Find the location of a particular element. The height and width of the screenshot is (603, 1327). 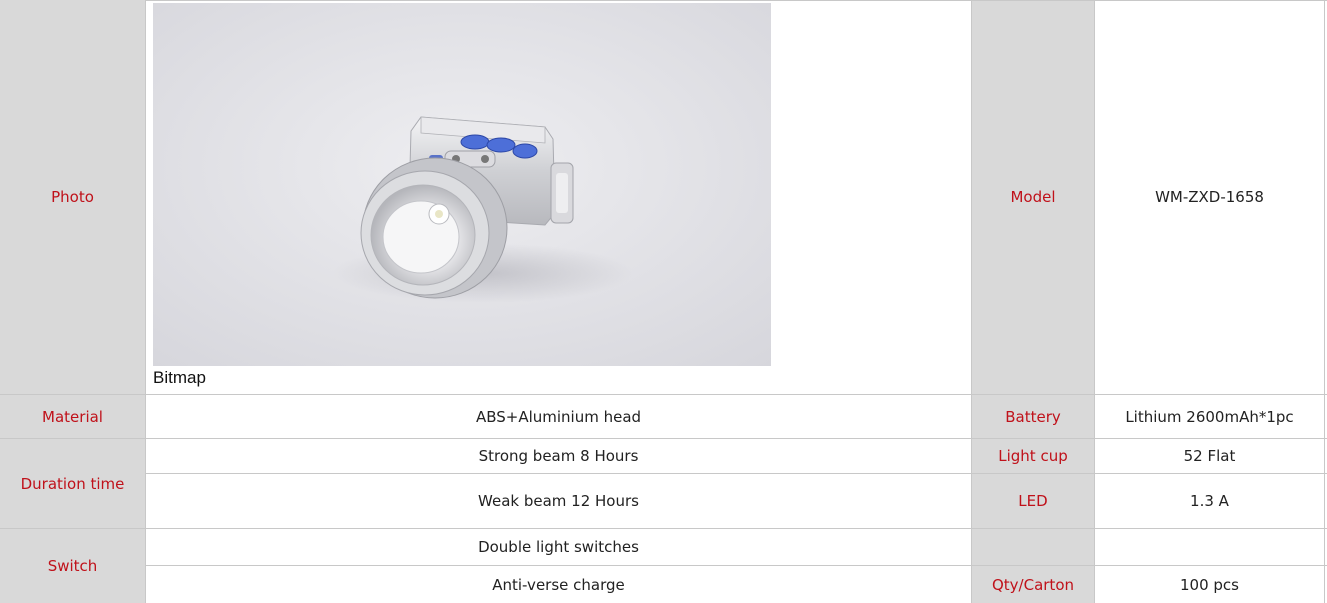

image-caption: Bitmap is located at coordinates (179, 377).